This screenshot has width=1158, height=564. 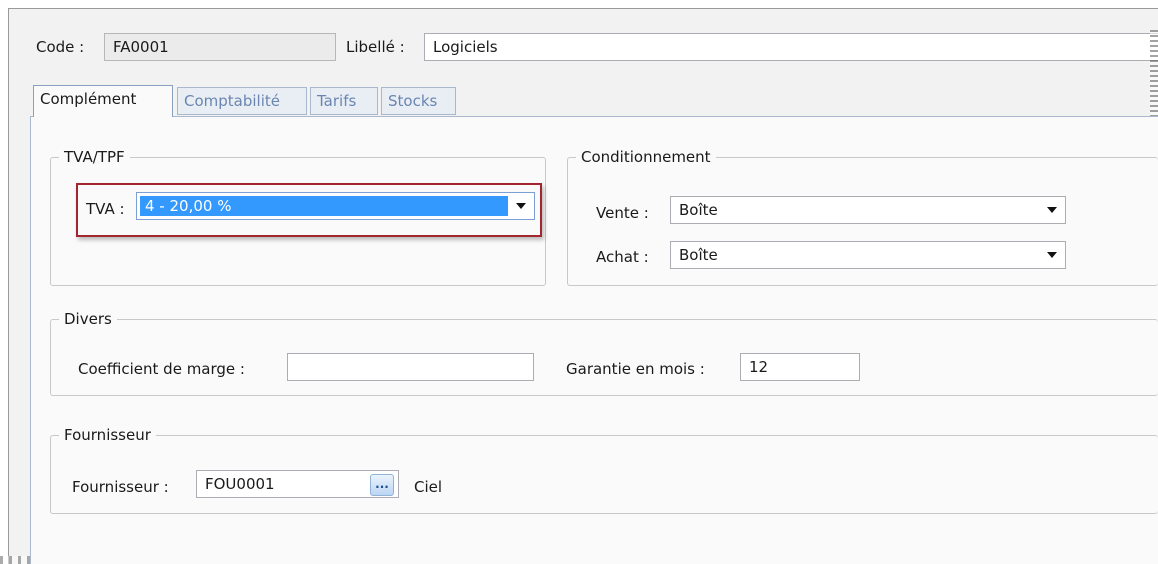 I want to click on tab-complement: Complément, so click(x=103, y=101).